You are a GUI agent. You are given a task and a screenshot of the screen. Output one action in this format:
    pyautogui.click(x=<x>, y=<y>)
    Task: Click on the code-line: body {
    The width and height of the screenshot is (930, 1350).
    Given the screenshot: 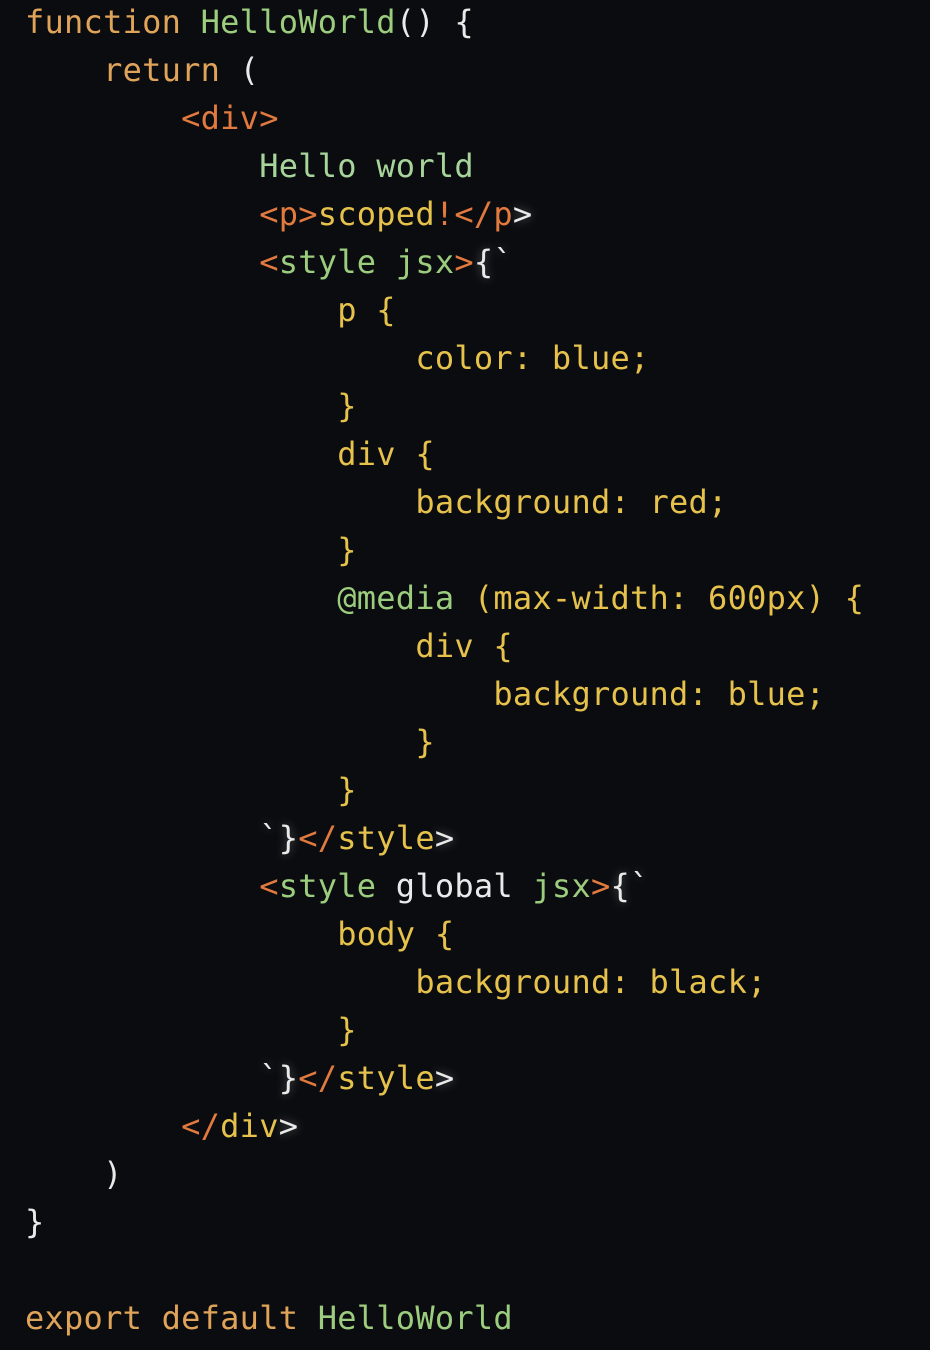 What is the action you would take?
    pyautogui.click(x=444, y=936)
    